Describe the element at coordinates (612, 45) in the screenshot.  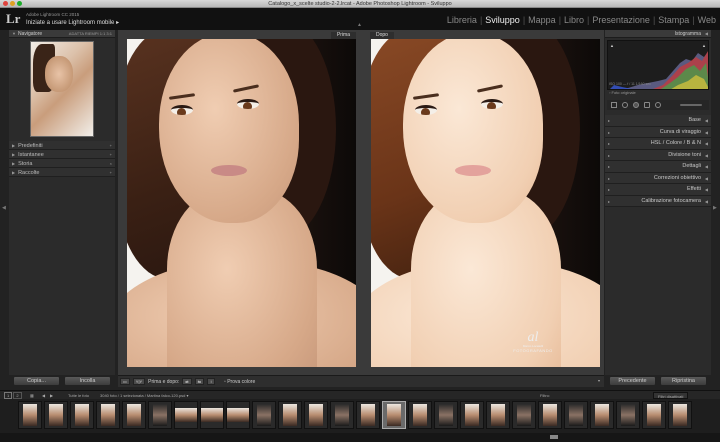
I see `shadow-clipping-icon: ▲` at that location.